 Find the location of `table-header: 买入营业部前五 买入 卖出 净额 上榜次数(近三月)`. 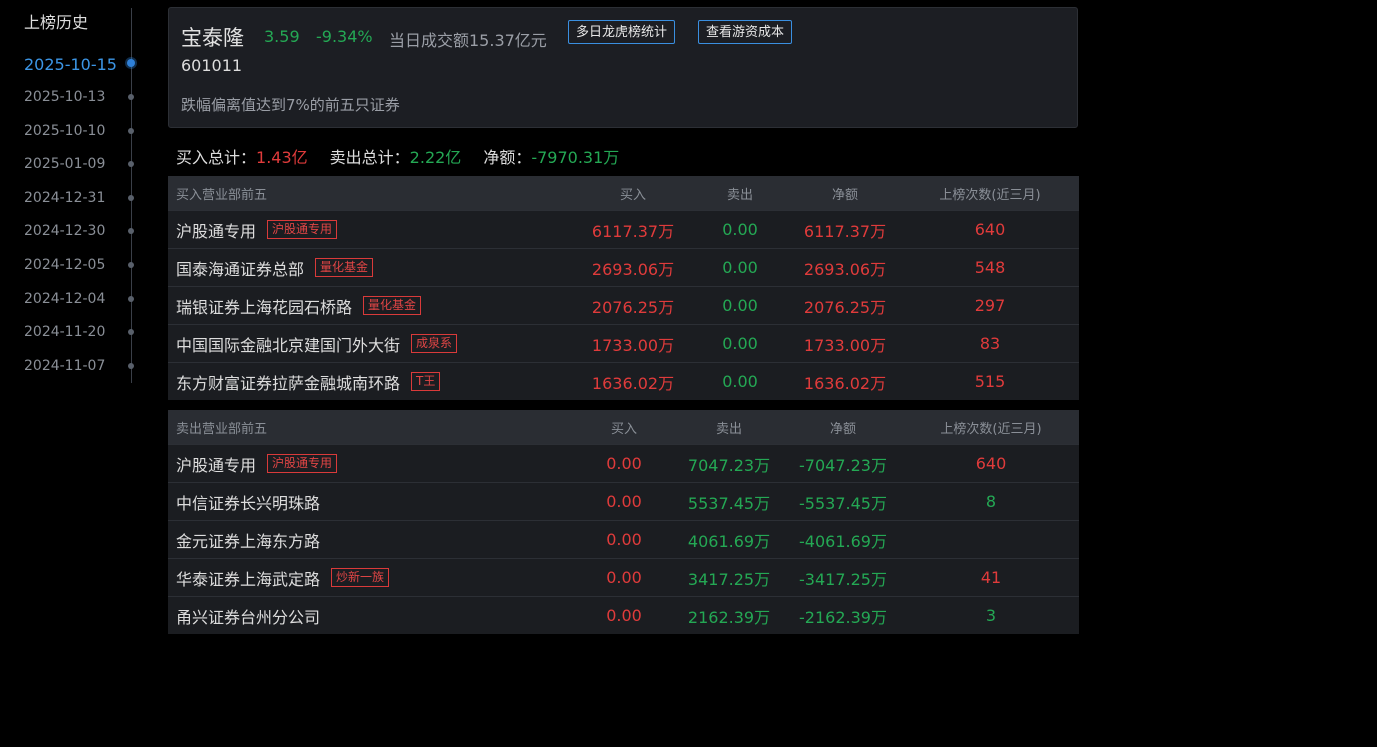

table-header: 买入营业部前五 买入 卖出 净额 上榜次数(近三月) is located at coordinates (623, 193).